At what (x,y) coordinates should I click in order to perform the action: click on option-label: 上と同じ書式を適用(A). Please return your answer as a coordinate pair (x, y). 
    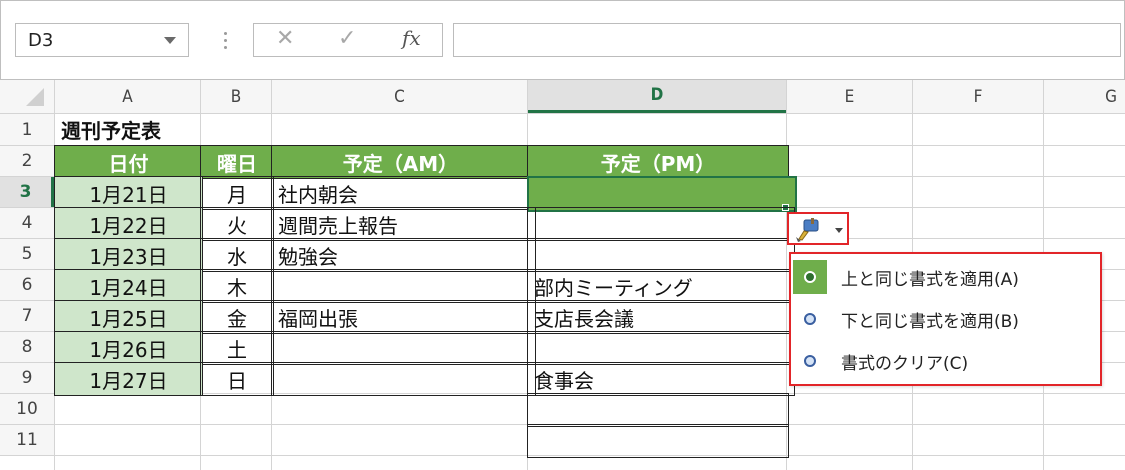
    Looking at the image, I should click on (930, 279).